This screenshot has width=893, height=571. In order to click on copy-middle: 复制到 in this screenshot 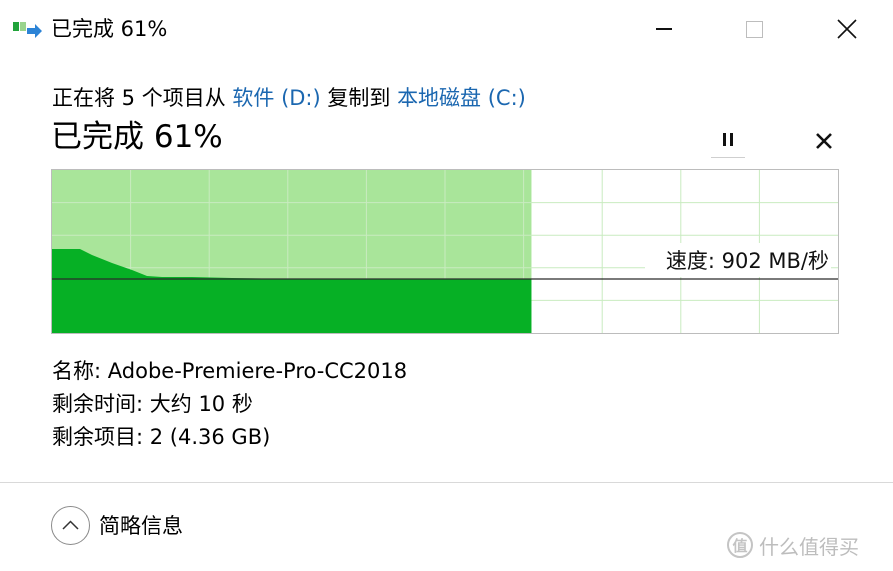, I will do `click(359, 98)`.